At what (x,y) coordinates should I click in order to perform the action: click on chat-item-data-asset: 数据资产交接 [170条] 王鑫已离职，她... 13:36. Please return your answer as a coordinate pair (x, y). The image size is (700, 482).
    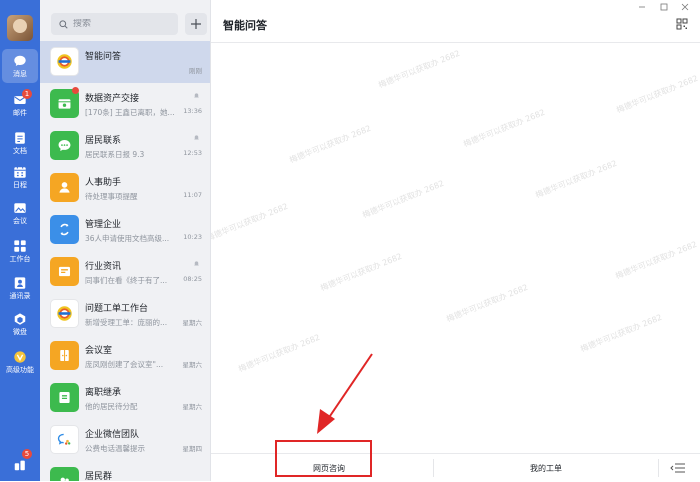
    Looking at the image, I should click on (125, 104).